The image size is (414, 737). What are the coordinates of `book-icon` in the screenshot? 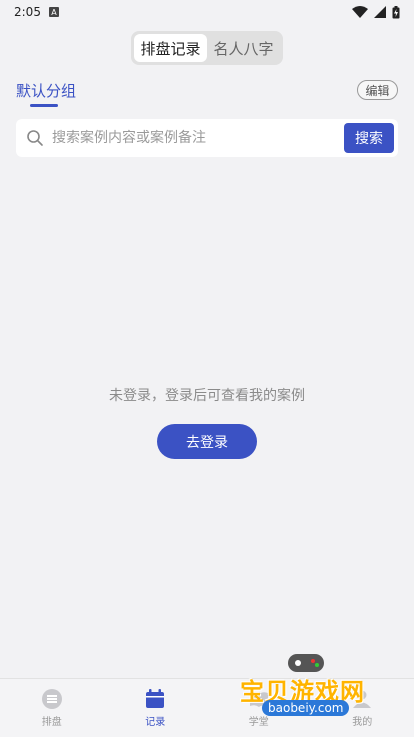 It's located at (258, 699).